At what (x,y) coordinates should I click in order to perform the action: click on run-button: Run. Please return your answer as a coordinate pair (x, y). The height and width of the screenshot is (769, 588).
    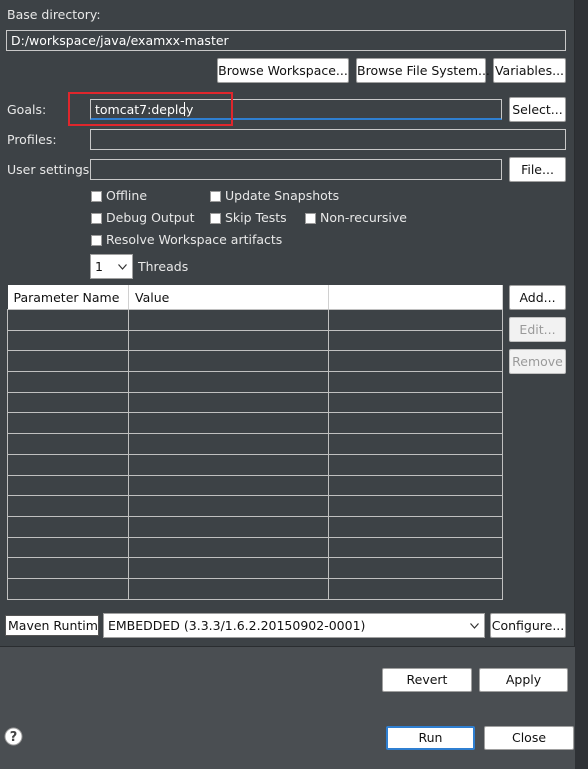
    Looking at the image, I should click on (430, 738).